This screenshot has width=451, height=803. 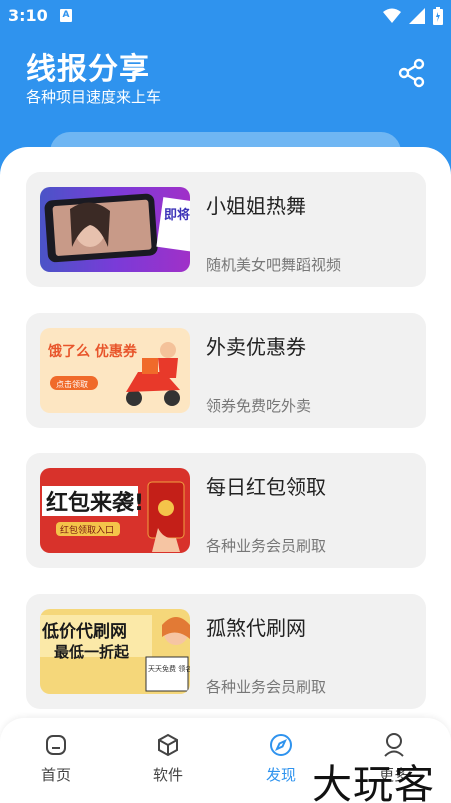 I want to click on card-desc: 随机美女吧舞蹈视频, so click(x=274, y=265).